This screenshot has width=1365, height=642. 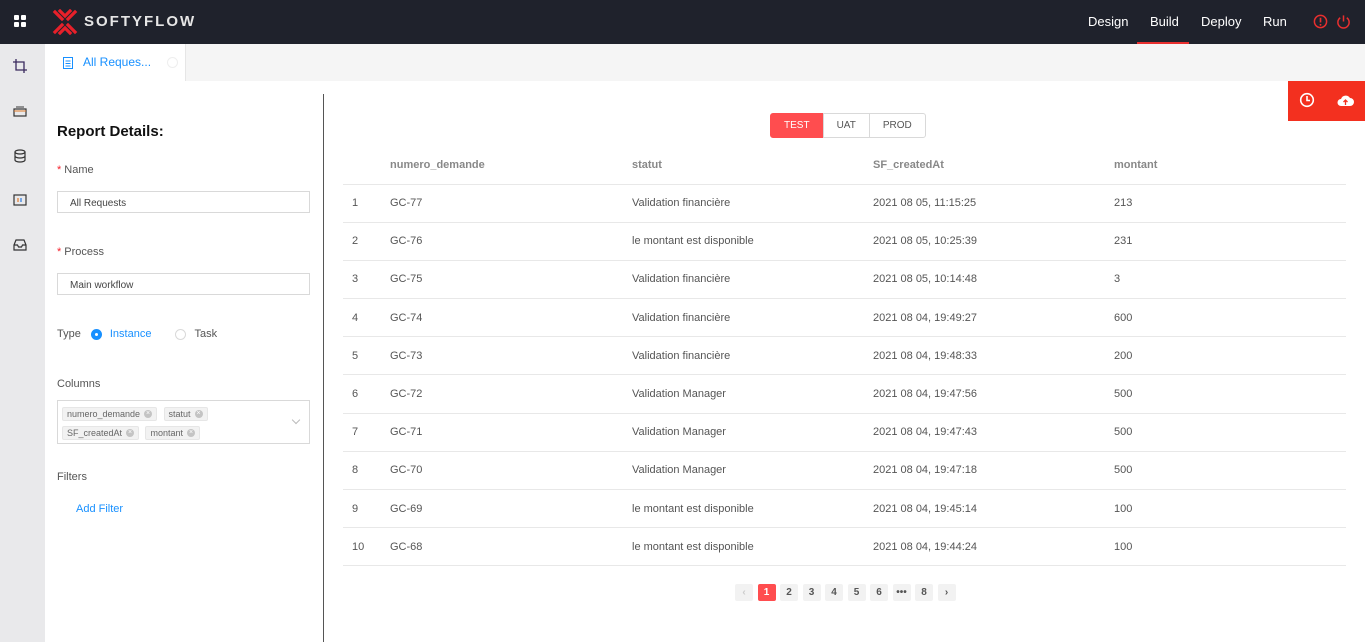 What do you see at coordinates (1307, 100) in the screenshot?
I see `history-icon` at bounding box center [1307, 100].